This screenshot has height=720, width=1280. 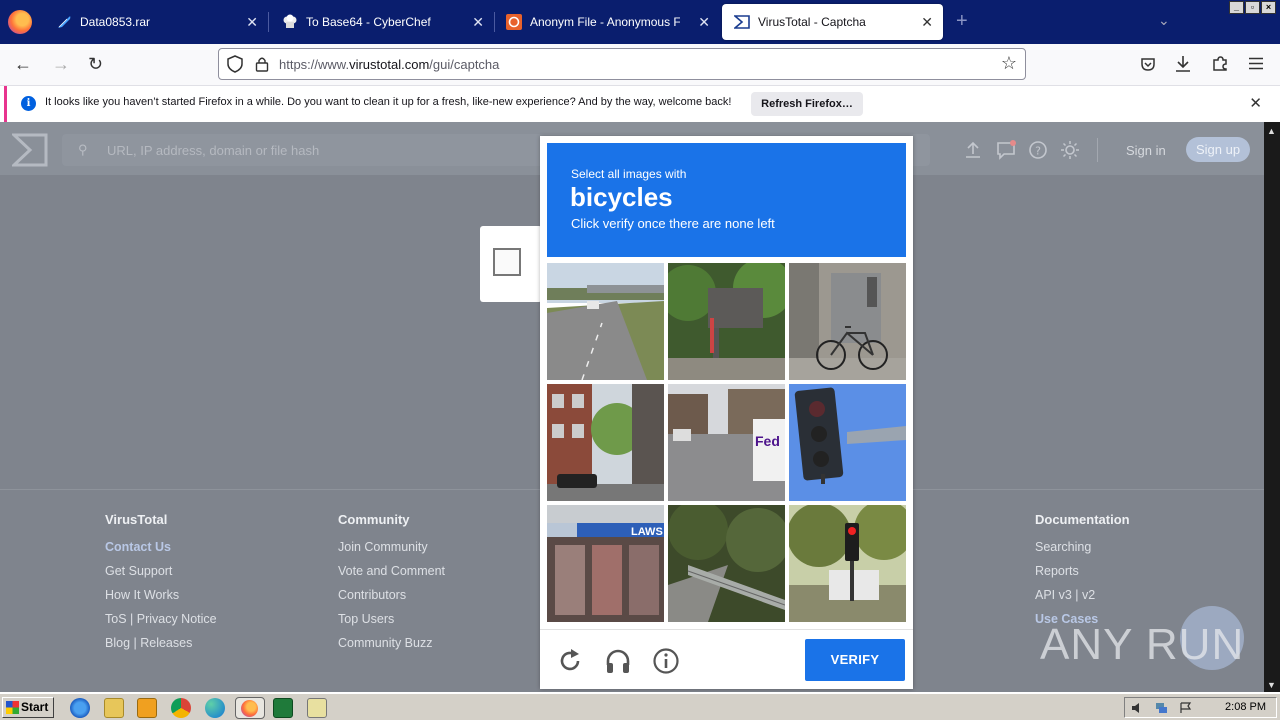 I want to click on tab-data0853: Data0853.rar ✕, so click(x=156, y=22).